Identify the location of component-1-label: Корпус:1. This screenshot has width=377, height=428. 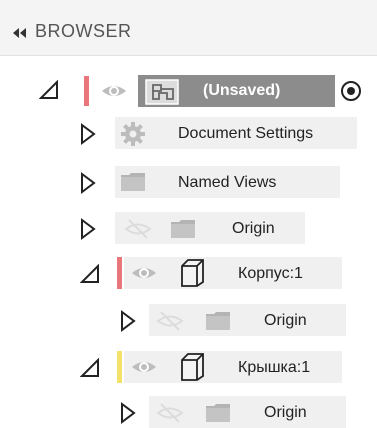
(270, 273).